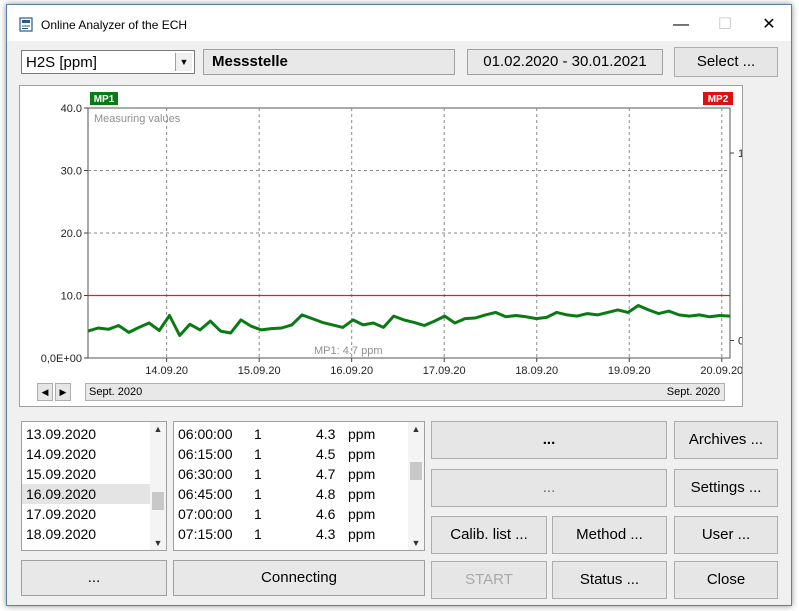 The height and width of the screenshot is (611, 799). Describe the element at coordinates (61, 534) in the screenshot. I see `list-item: 18.09.2020` at that location.